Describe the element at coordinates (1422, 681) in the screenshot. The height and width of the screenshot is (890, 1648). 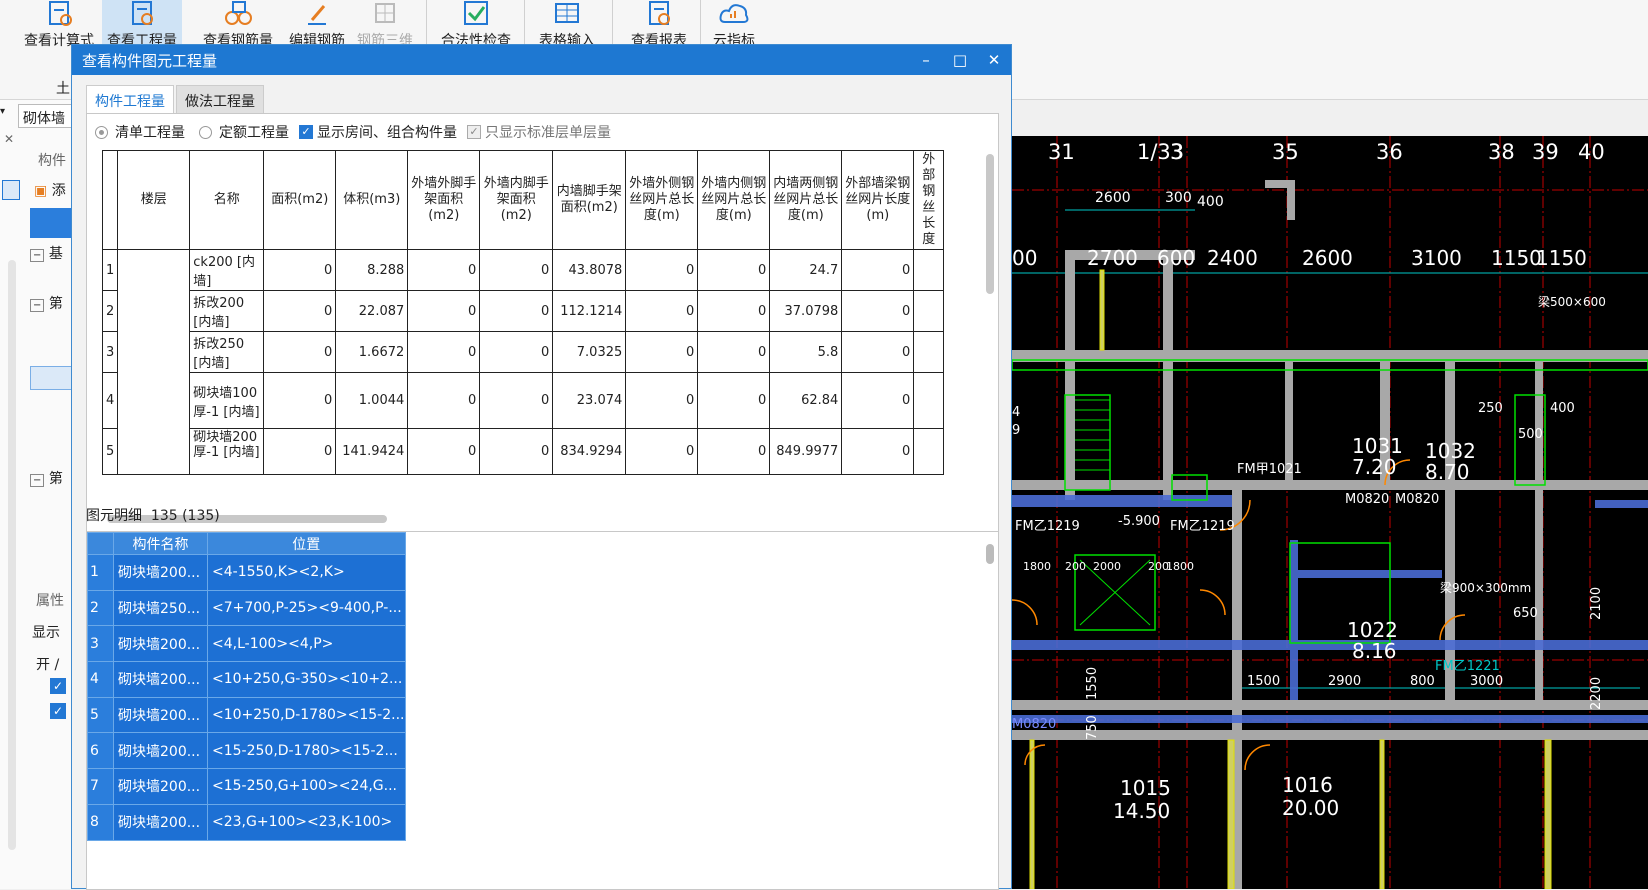
I see `dimension: 800` at that location.